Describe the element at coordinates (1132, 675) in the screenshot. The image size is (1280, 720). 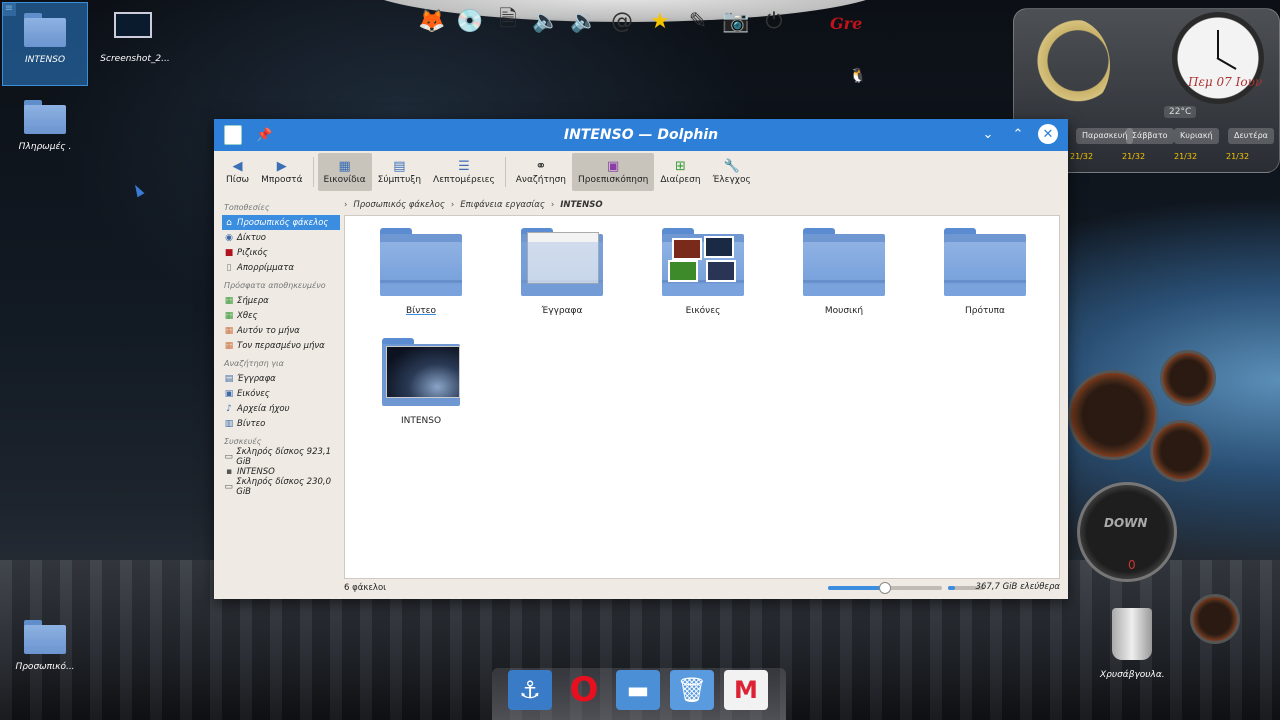
I see `desktop-icon-label: Χρυσάβγουλα.` at that location.